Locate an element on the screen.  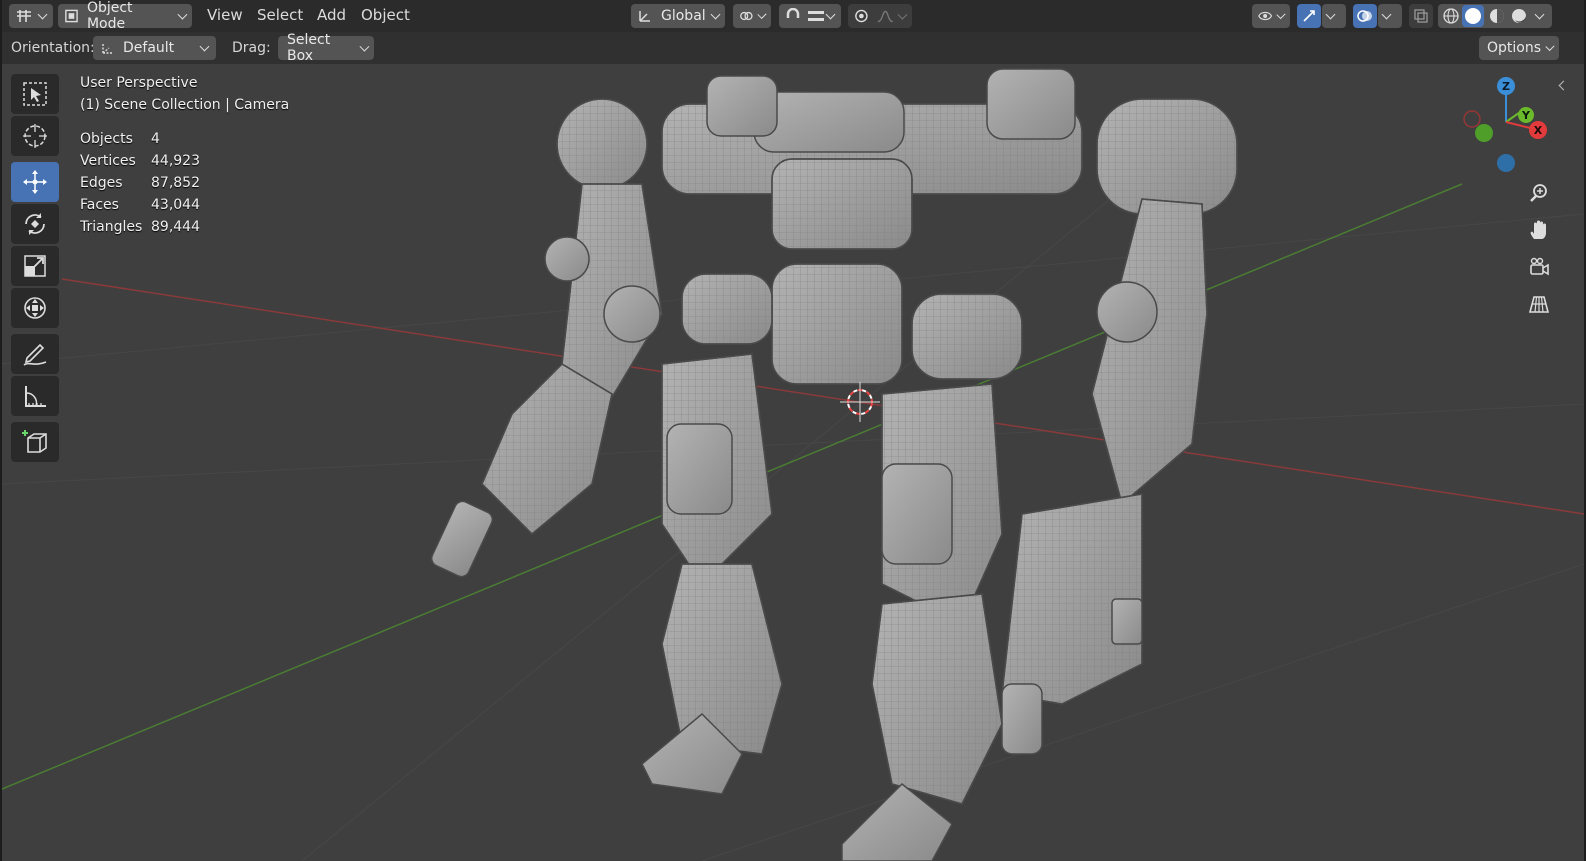
transform-orientation-dropdown: Global is located at coordinates (678, 16).